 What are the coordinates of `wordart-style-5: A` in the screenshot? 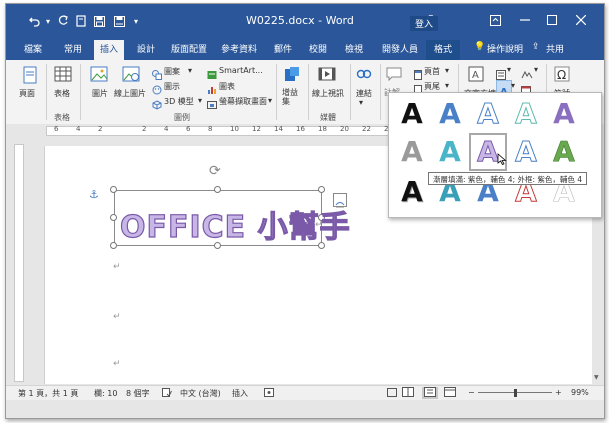 It's located at (564, 114).